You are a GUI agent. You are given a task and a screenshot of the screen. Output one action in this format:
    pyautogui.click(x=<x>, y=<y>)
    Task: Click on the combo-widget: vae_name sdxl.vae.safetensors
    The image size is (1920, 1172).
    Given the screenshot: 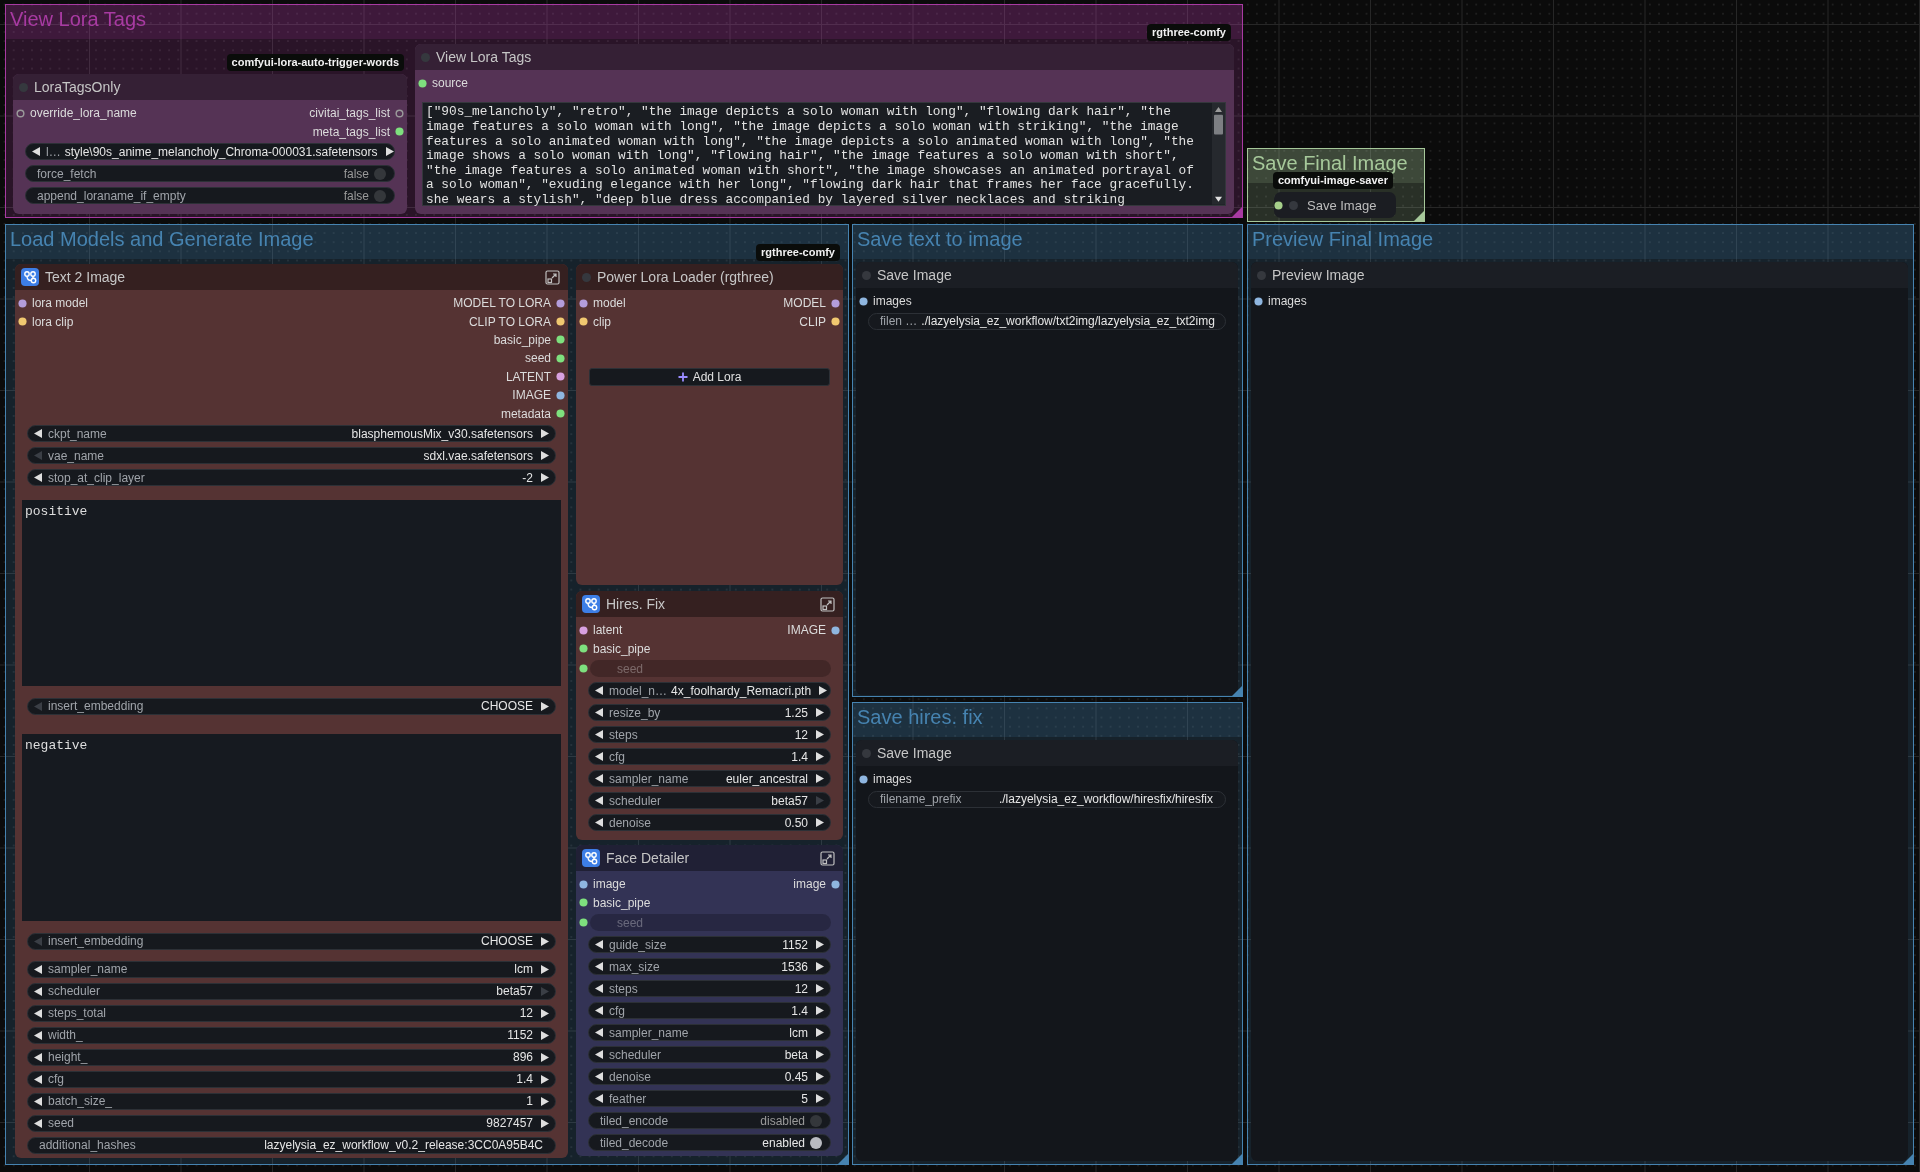 What is the action you would take?
    pyautogui.click(x=291, y=456)
    